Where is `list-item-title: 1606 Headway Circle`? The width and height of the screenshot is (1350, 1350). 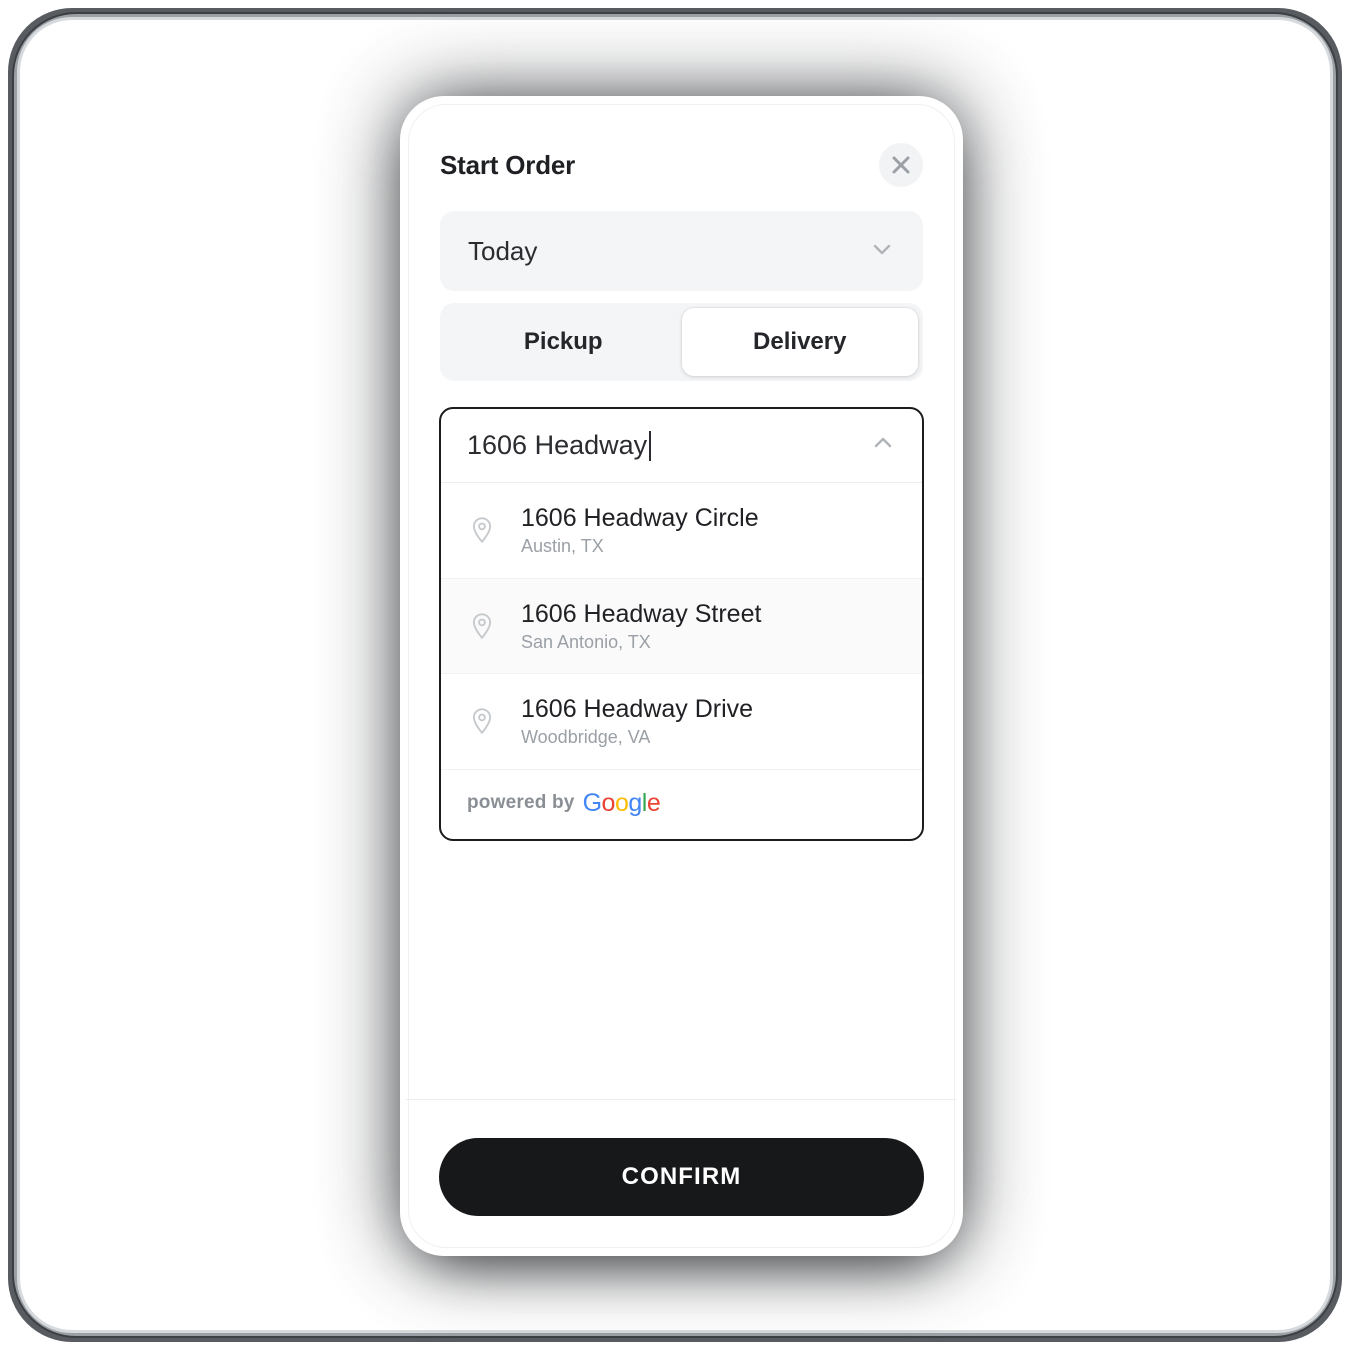
list-item-title: 1606 Headway Circle is located at coordinates (640, 518).